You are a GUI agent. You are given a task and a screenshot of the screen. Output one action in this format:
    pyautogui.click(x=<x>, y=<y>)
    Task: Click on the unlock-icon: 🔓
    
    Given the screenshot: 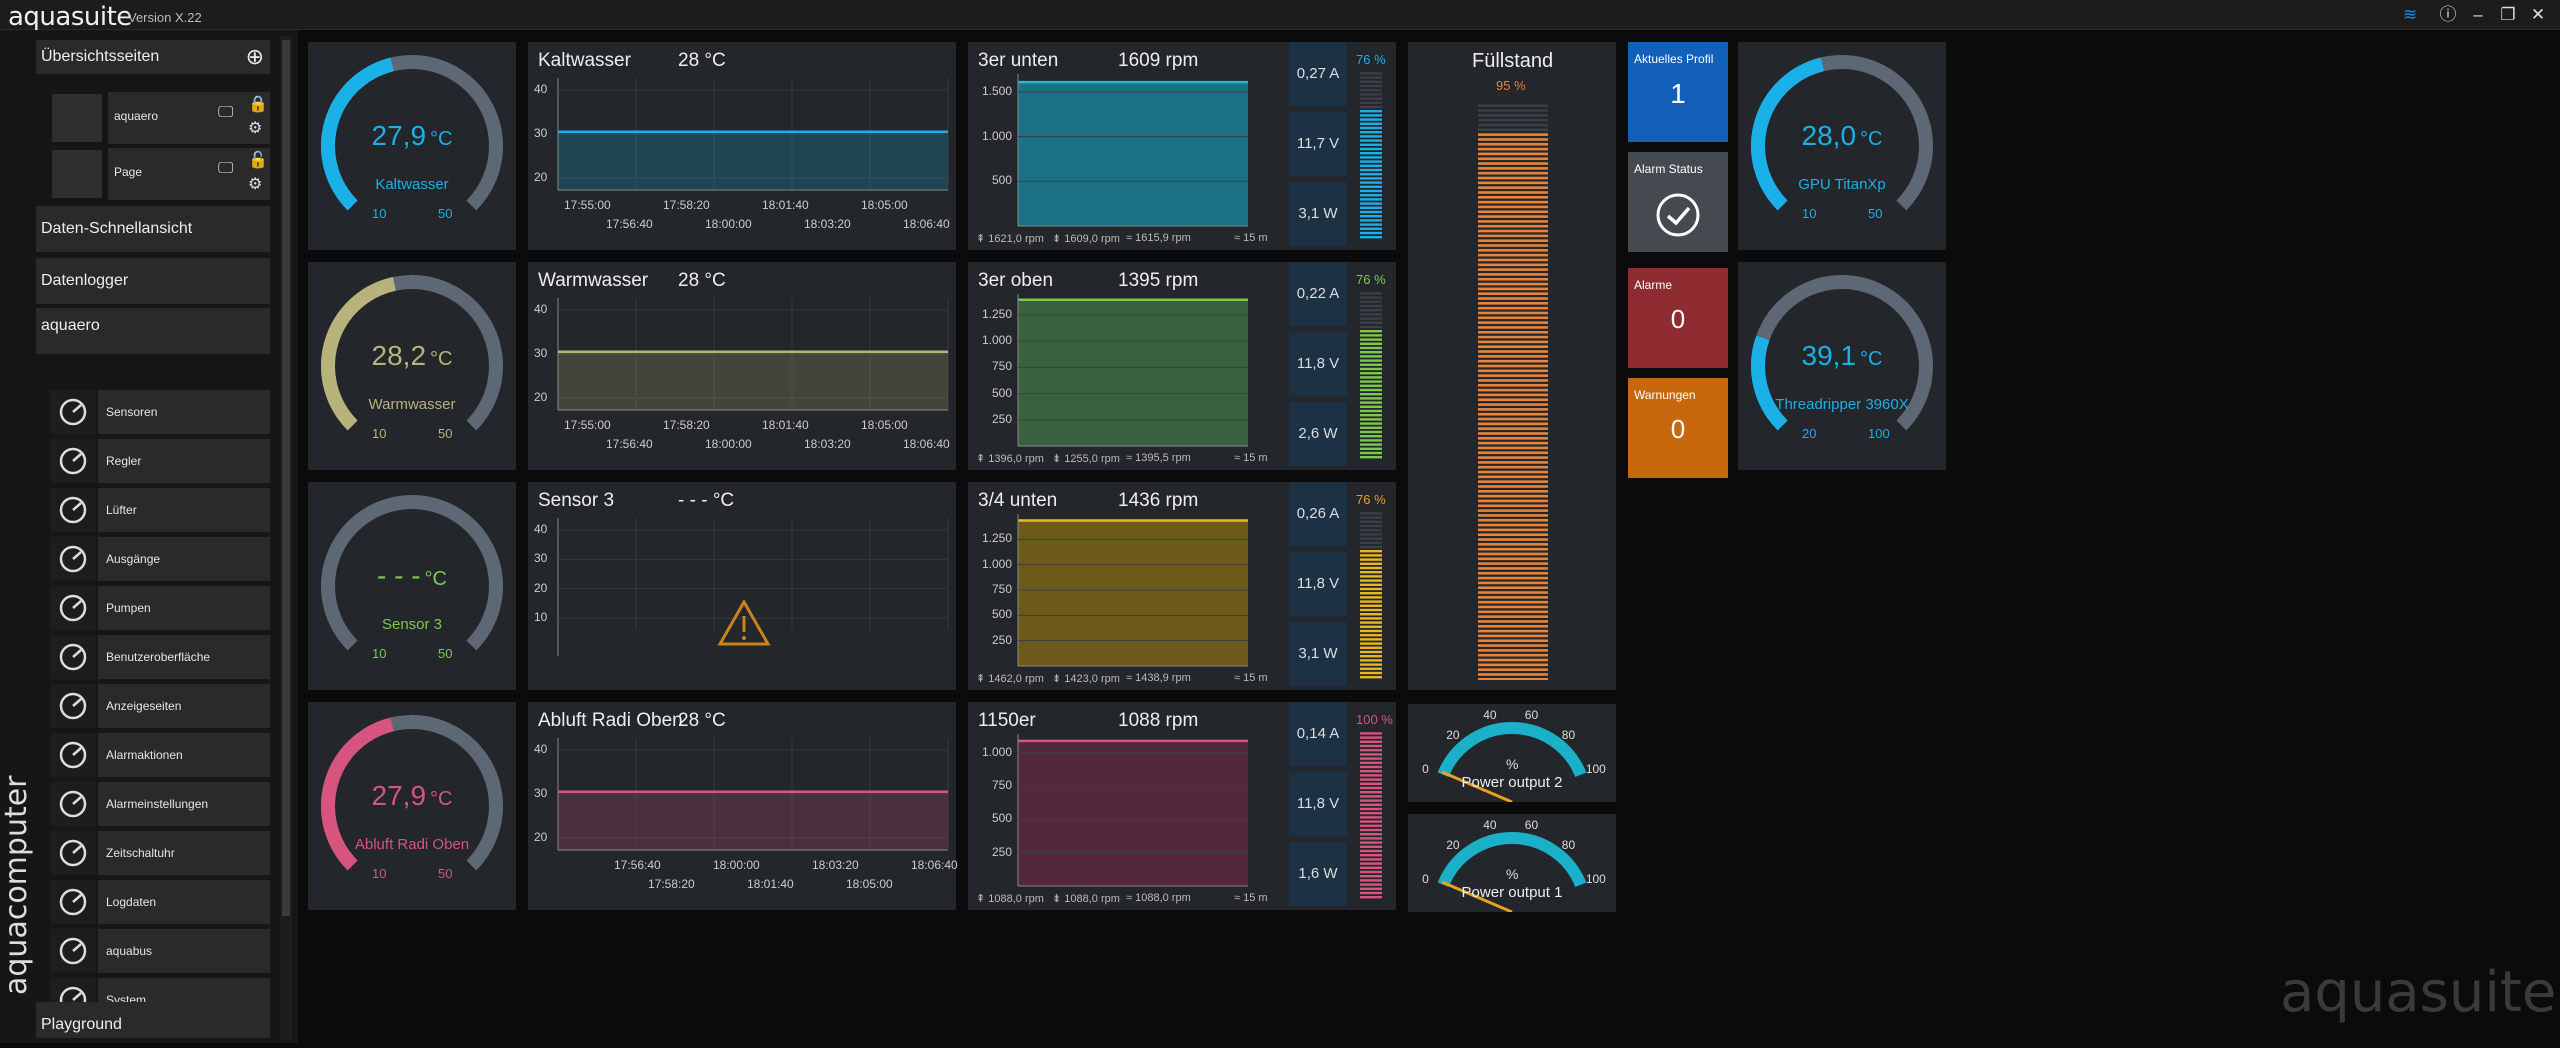 What is the action you would take?
    pyautogui.click(x=258, y=160)
    